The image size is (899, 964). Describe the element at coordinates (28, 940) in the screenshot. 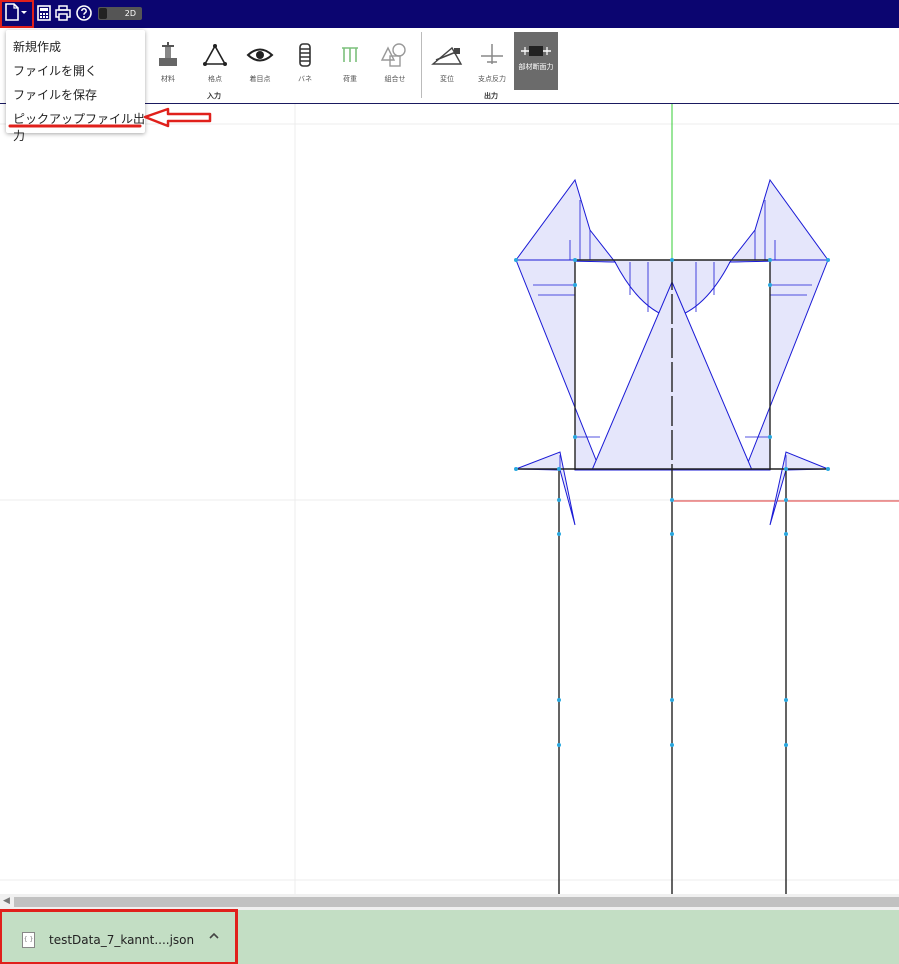

I see `json-file-icon: { }` at that location.